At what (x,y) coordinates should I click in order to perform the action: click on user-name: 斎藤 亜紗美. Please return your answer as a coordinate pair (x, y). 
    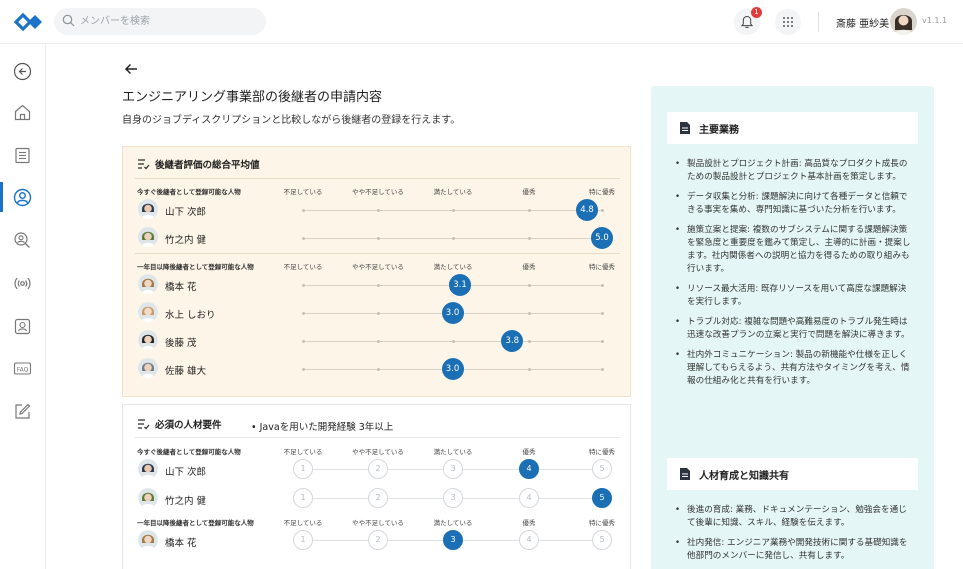
    Looking at the image, I should click on (862, 22).